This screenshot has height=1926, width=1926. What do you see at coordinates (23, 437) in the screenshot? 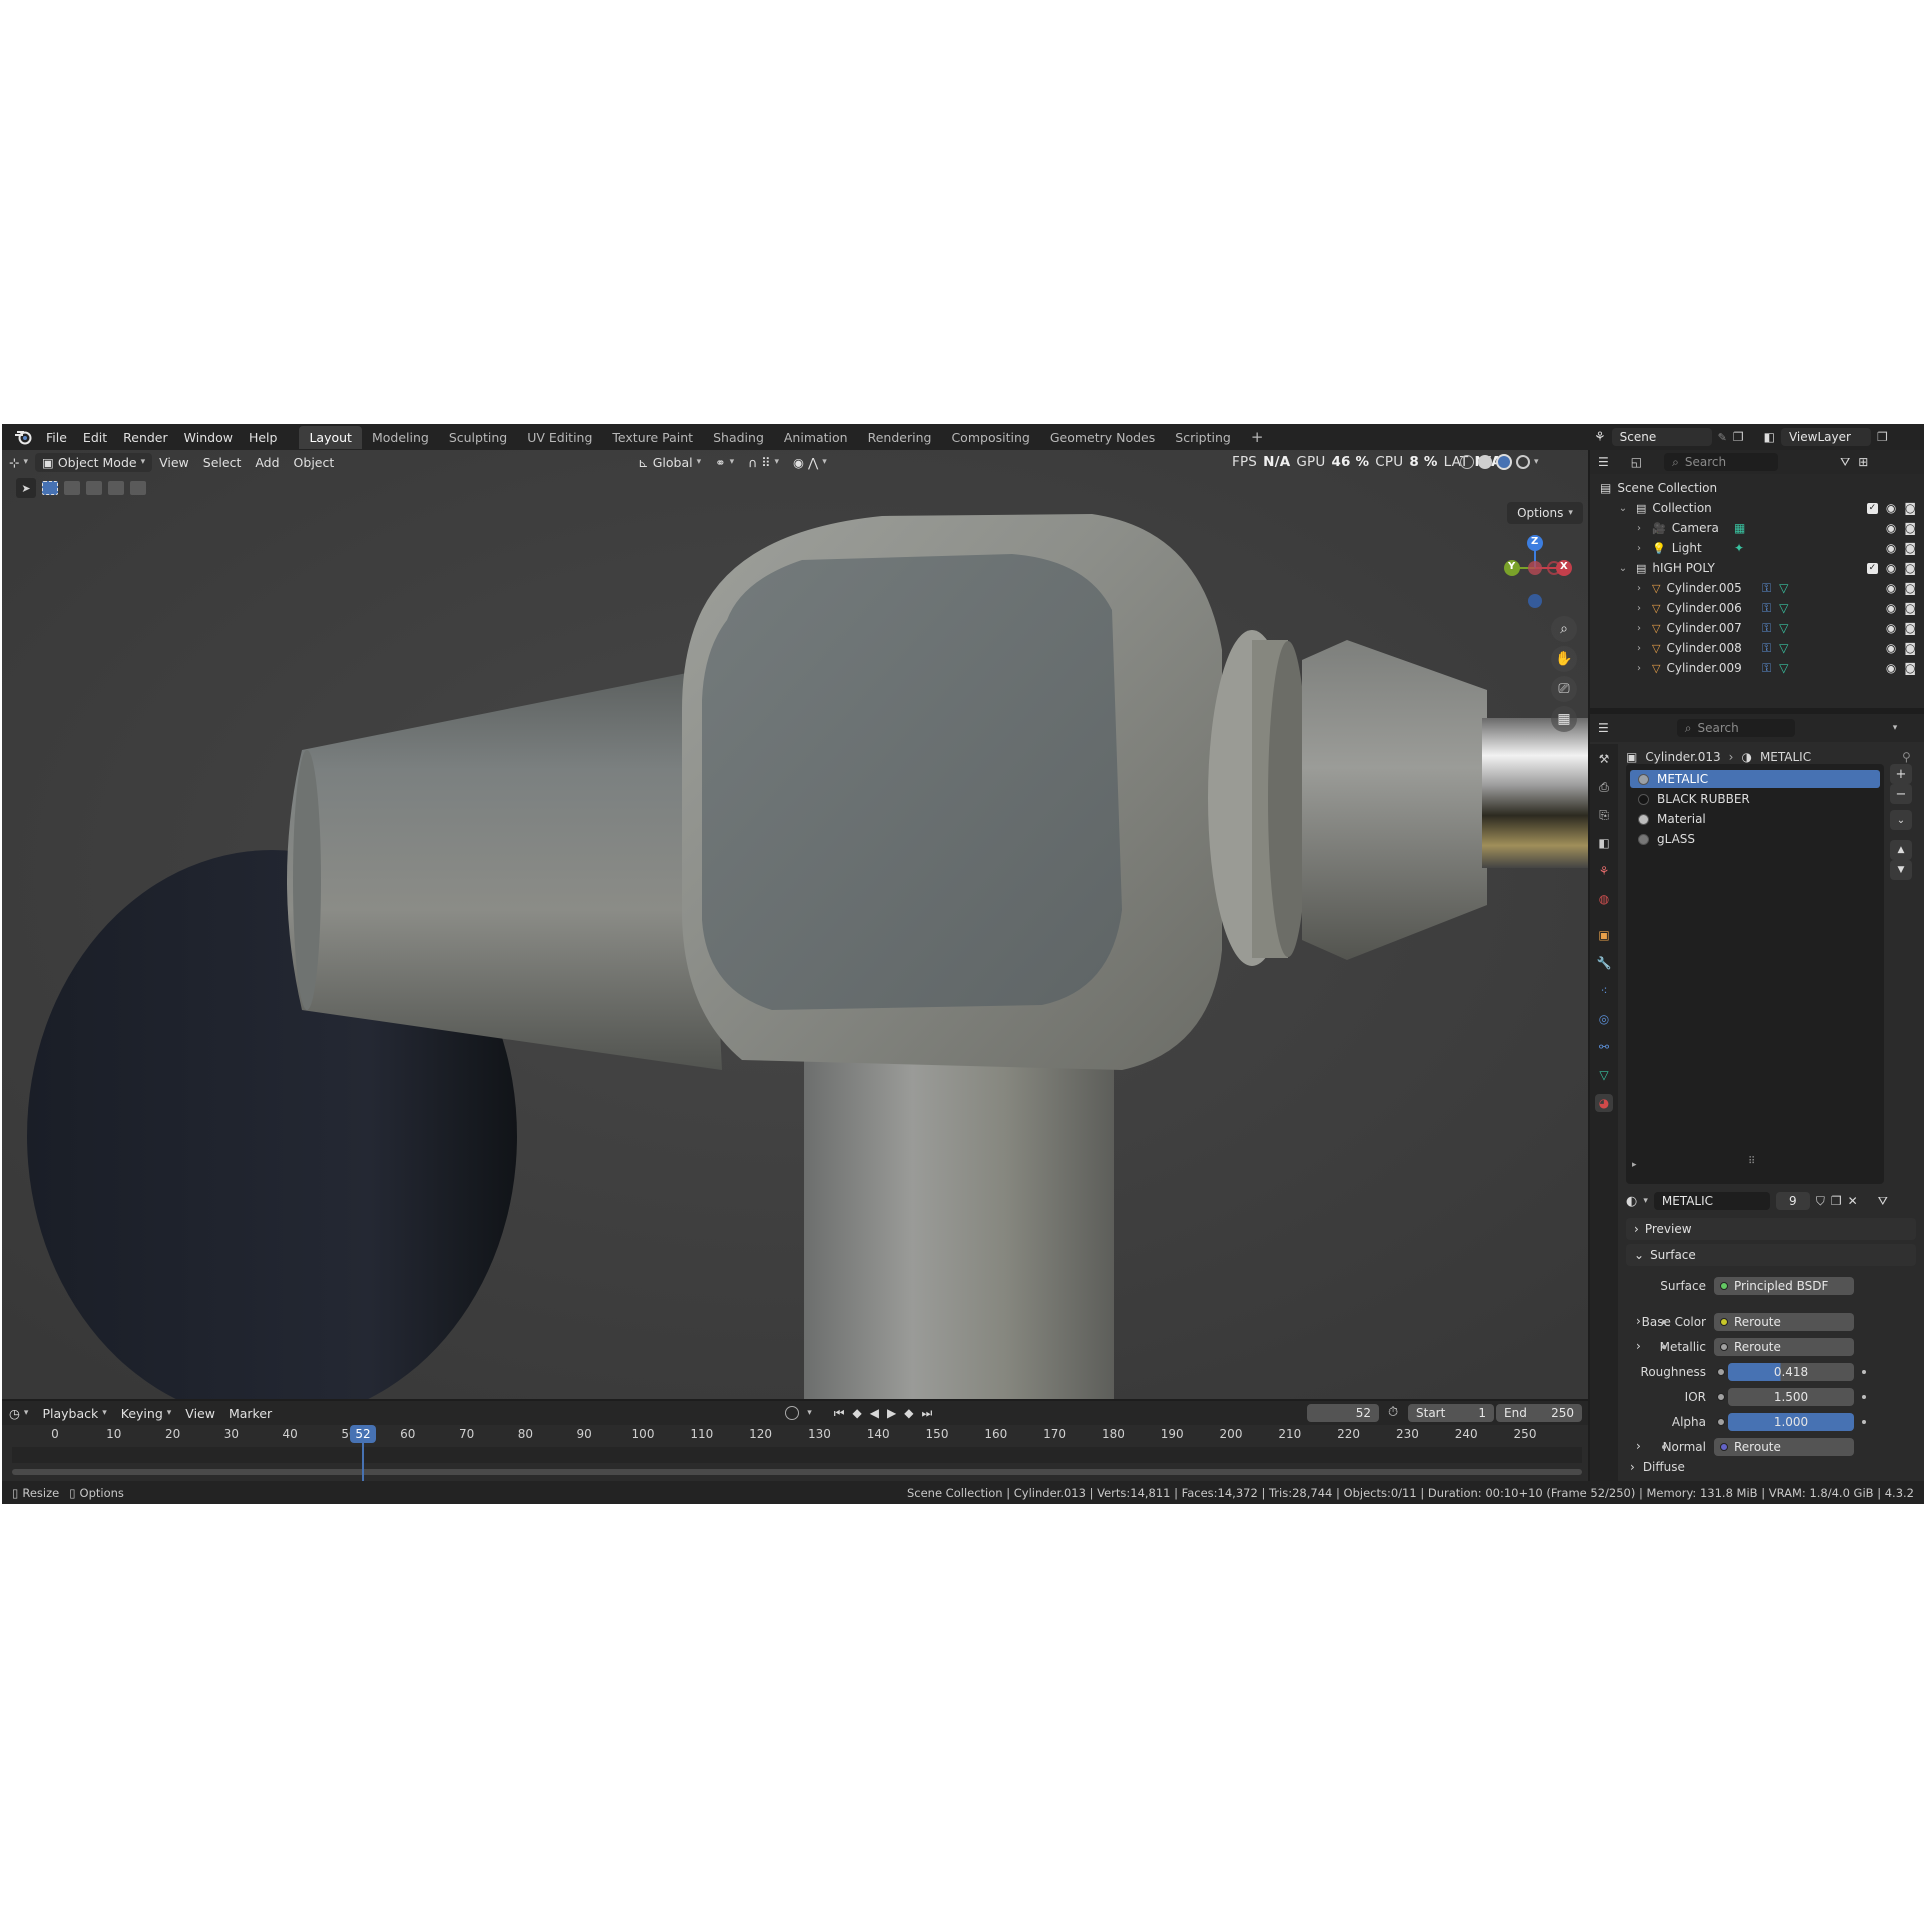
I see `blender-logo-icon` at bounding box center [23, 437].